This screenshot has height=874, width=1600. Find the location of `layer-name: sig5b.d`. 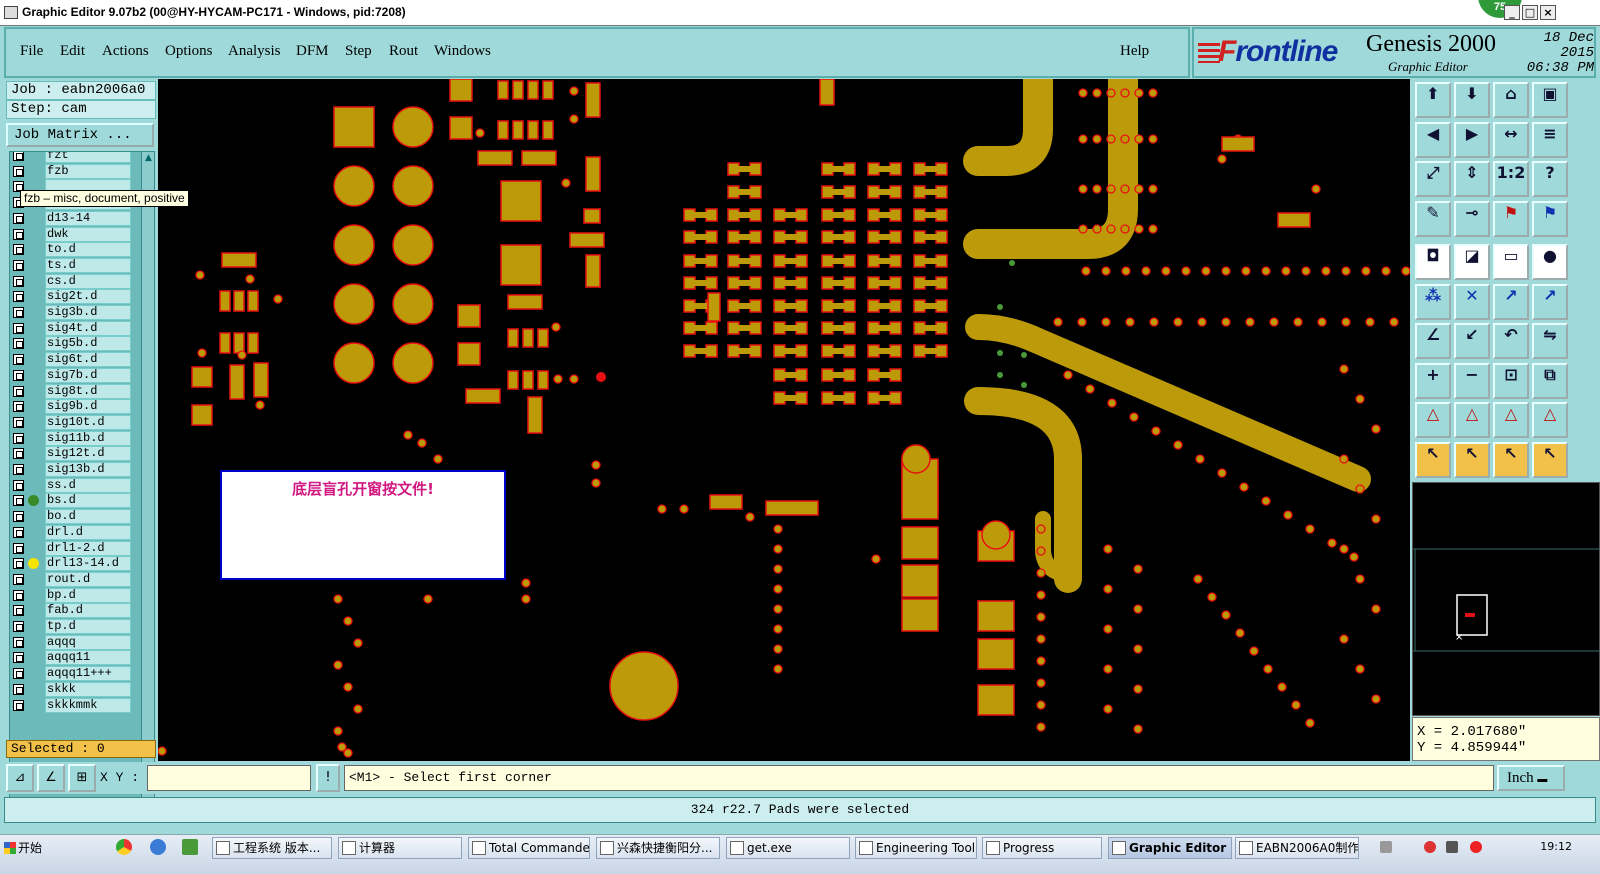

layer-name: sig5b.d is located at coordinates (88, 344).